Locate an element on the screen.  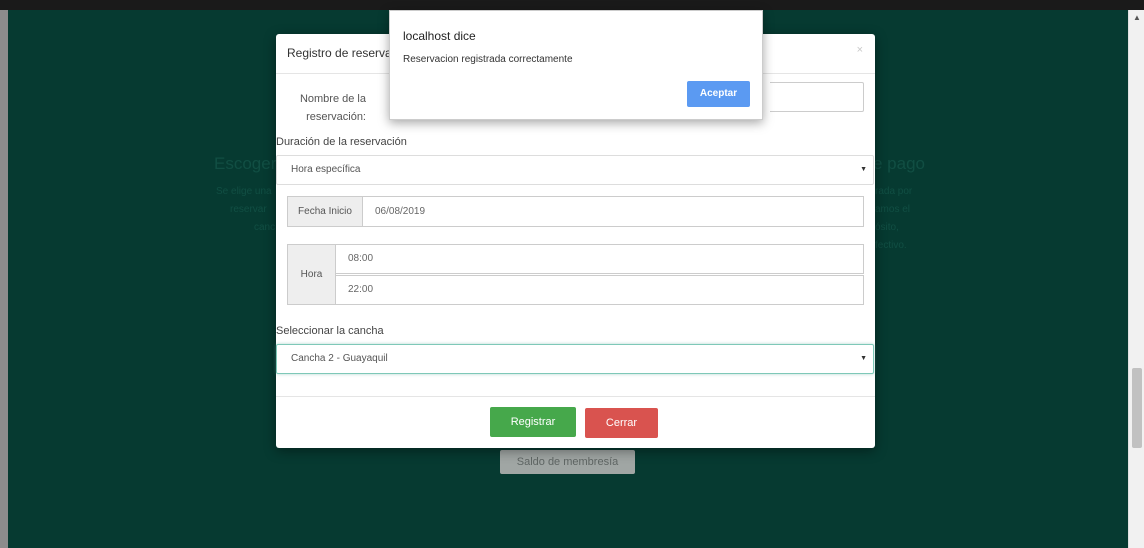
page-scrollbar: ▲ is located at coordinates (1136, 279).